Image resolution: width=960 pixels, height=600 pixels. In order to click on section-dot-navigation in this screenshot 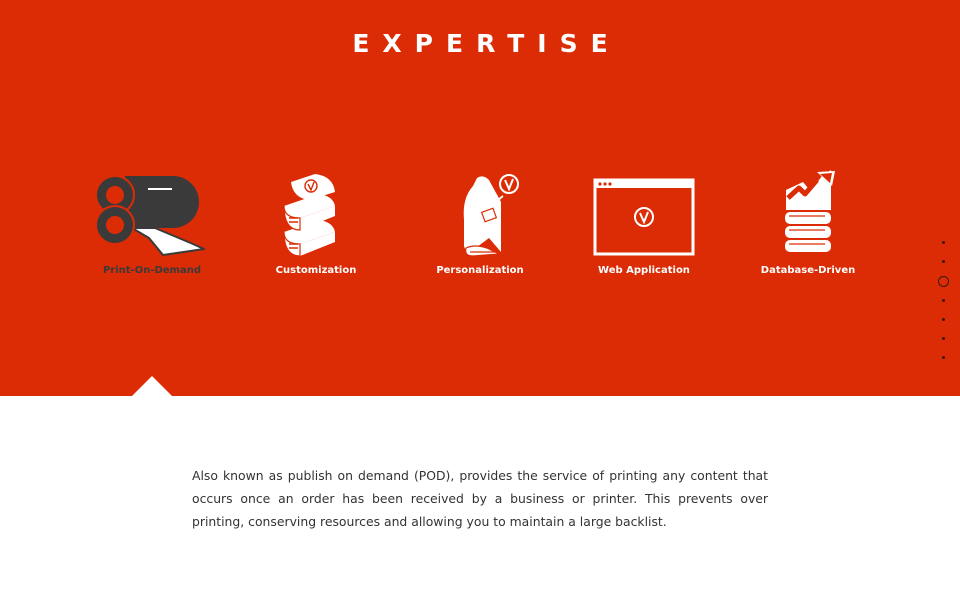, I will do `click(944, 301)`.